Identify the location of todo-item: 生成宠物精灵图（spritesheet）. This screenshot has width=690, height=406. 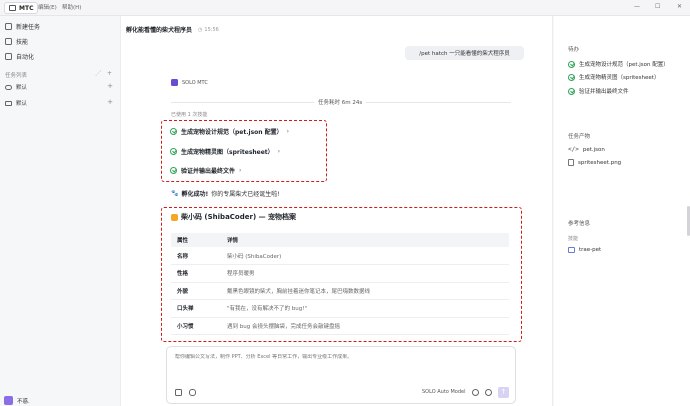
(613, 77).